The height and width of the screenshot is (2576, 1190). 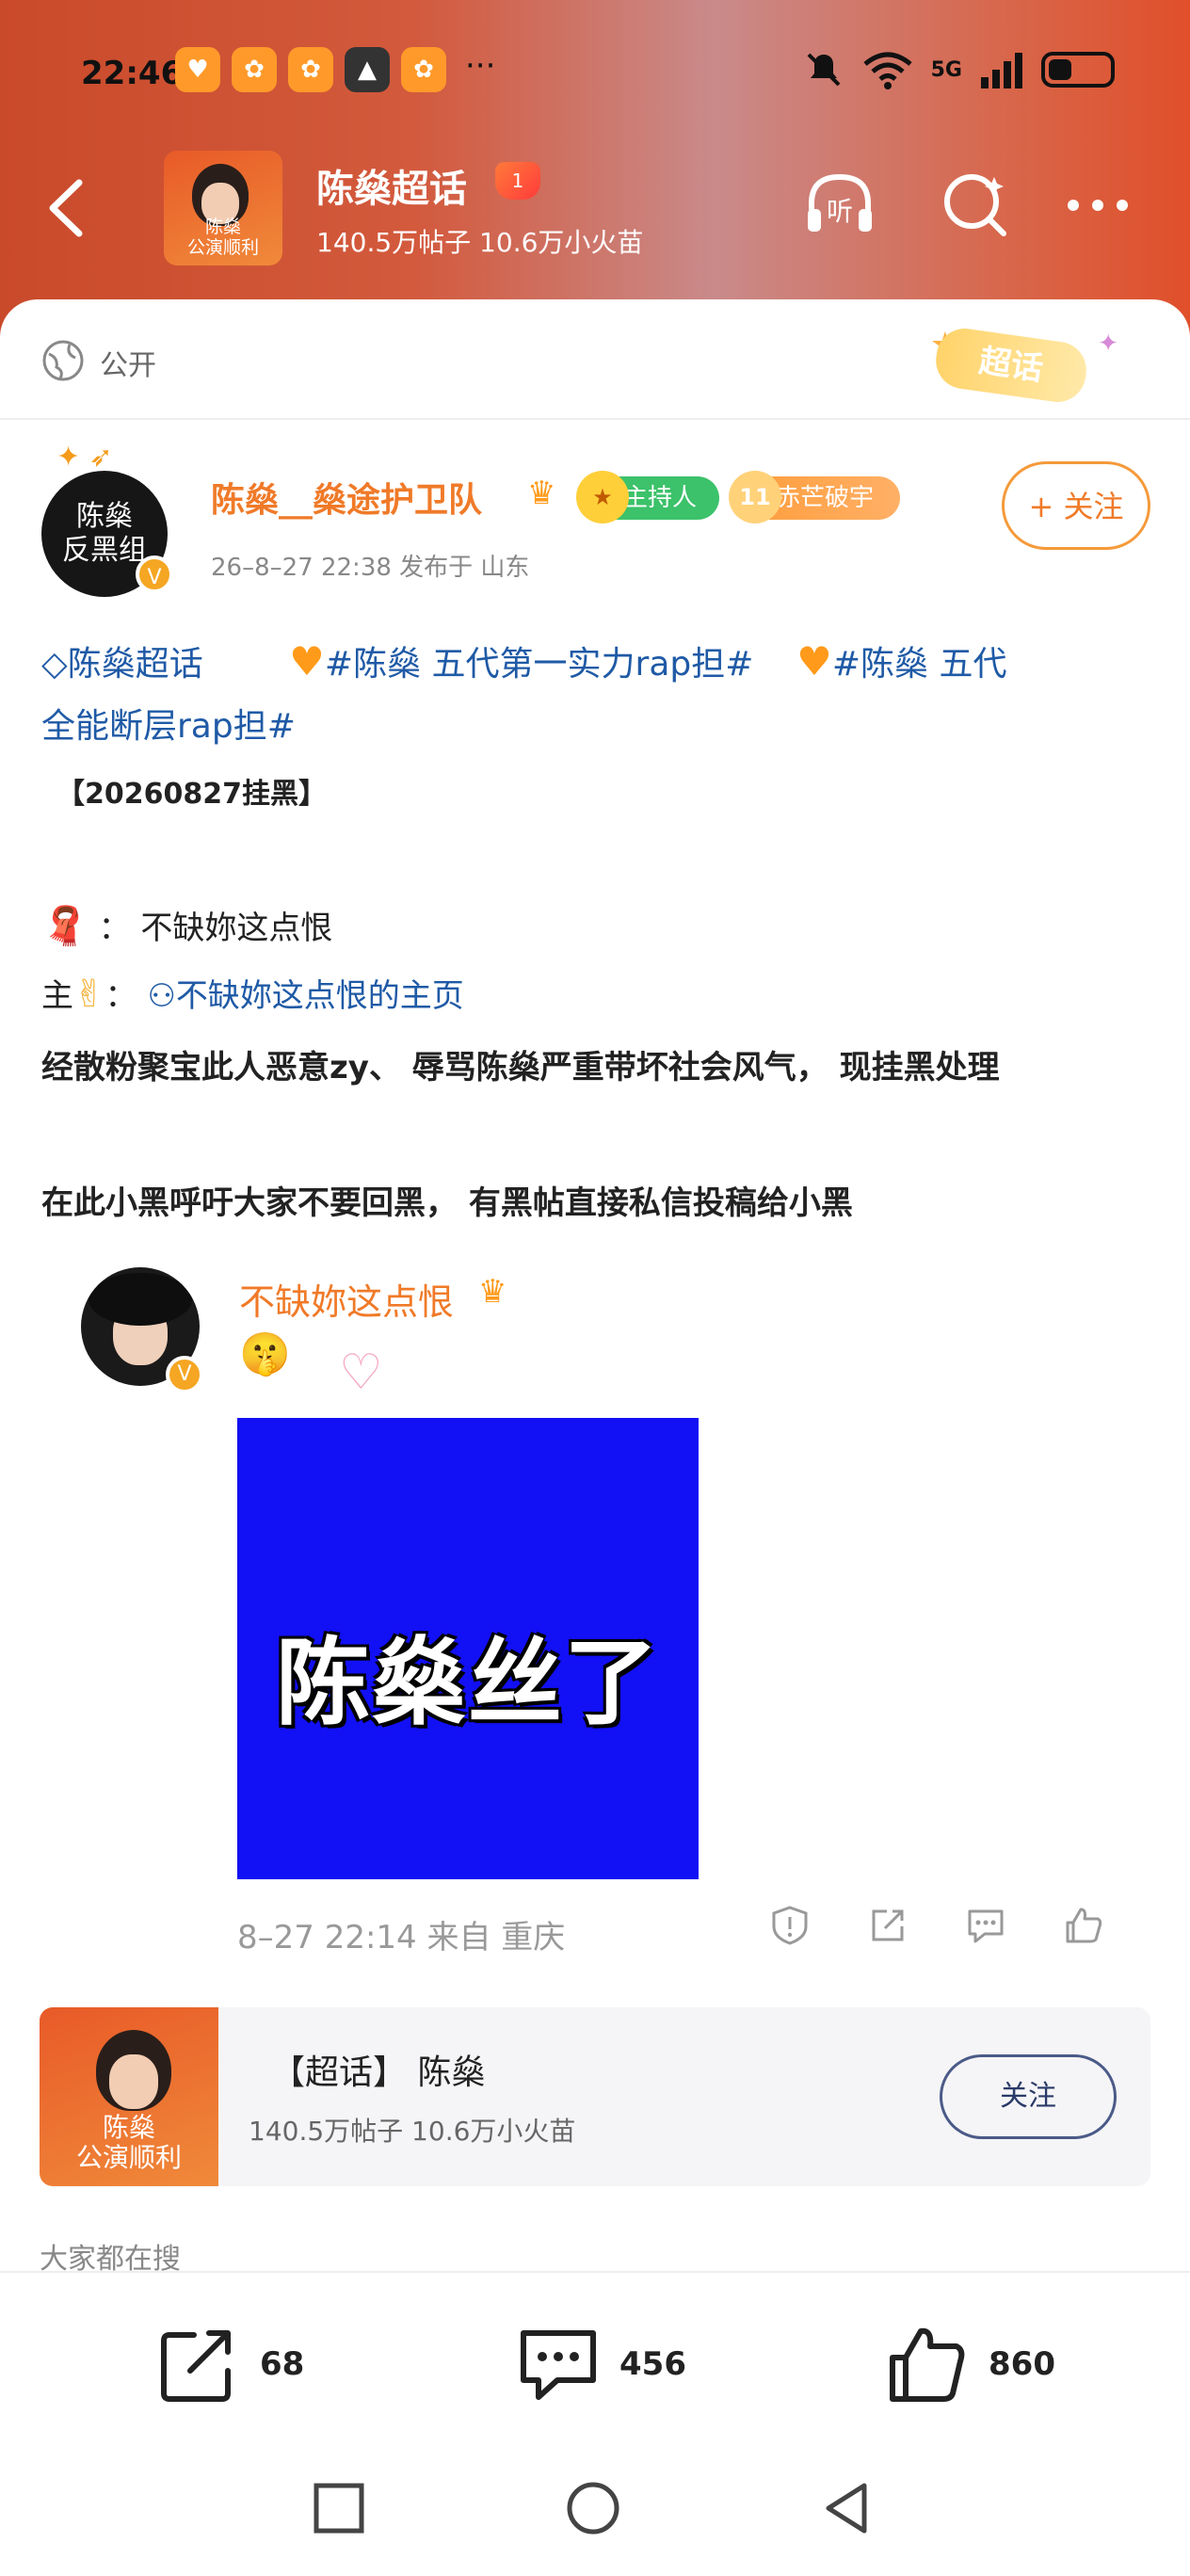 What do you see at coordinates (1022, 2364) in the screenshot?
I see `like-count: 860` at bounding box center [1022, 2364].